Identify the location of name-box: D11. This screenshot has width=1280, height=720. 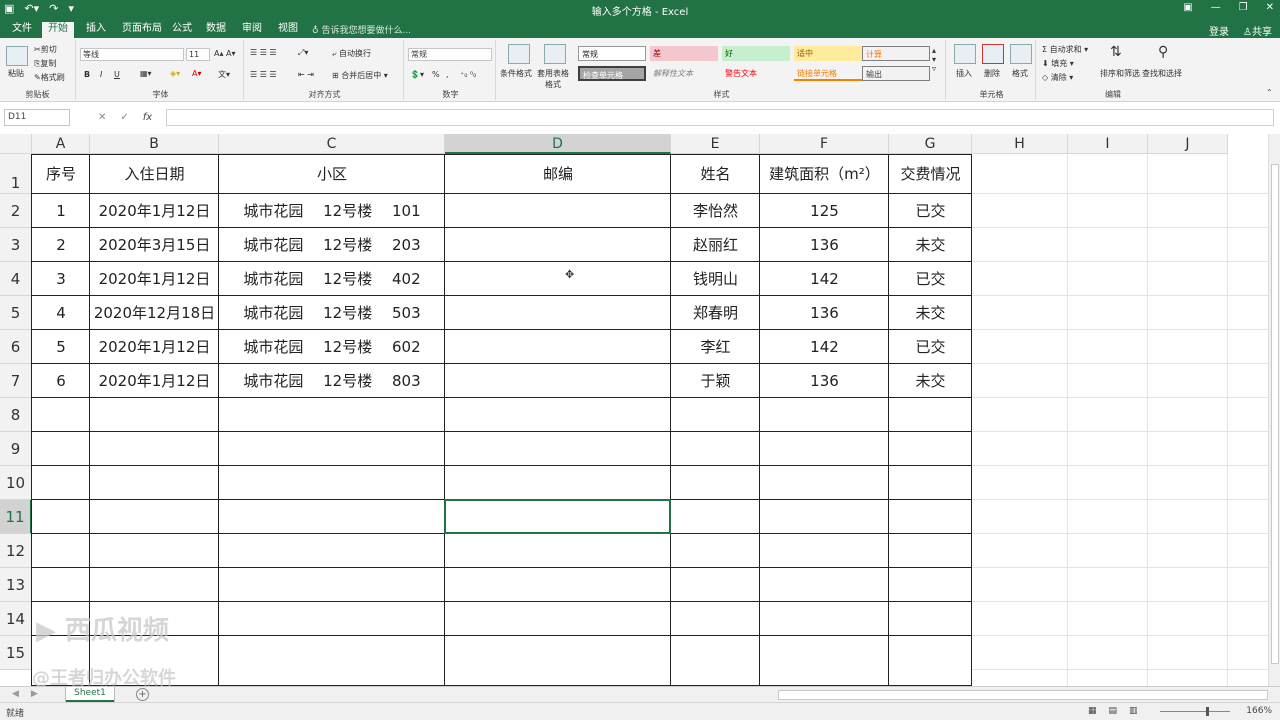
(37, 117).